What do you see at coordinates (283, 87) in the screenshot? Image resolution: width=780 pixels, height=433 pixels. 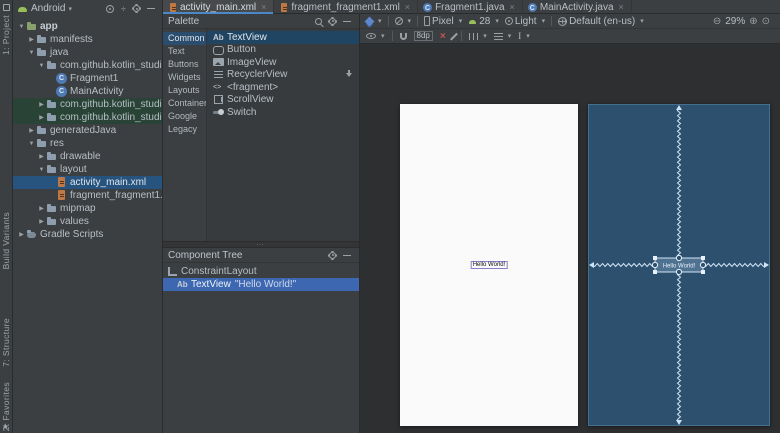 I see `palette-item: <fragment>` at bounding box center [283, 87].